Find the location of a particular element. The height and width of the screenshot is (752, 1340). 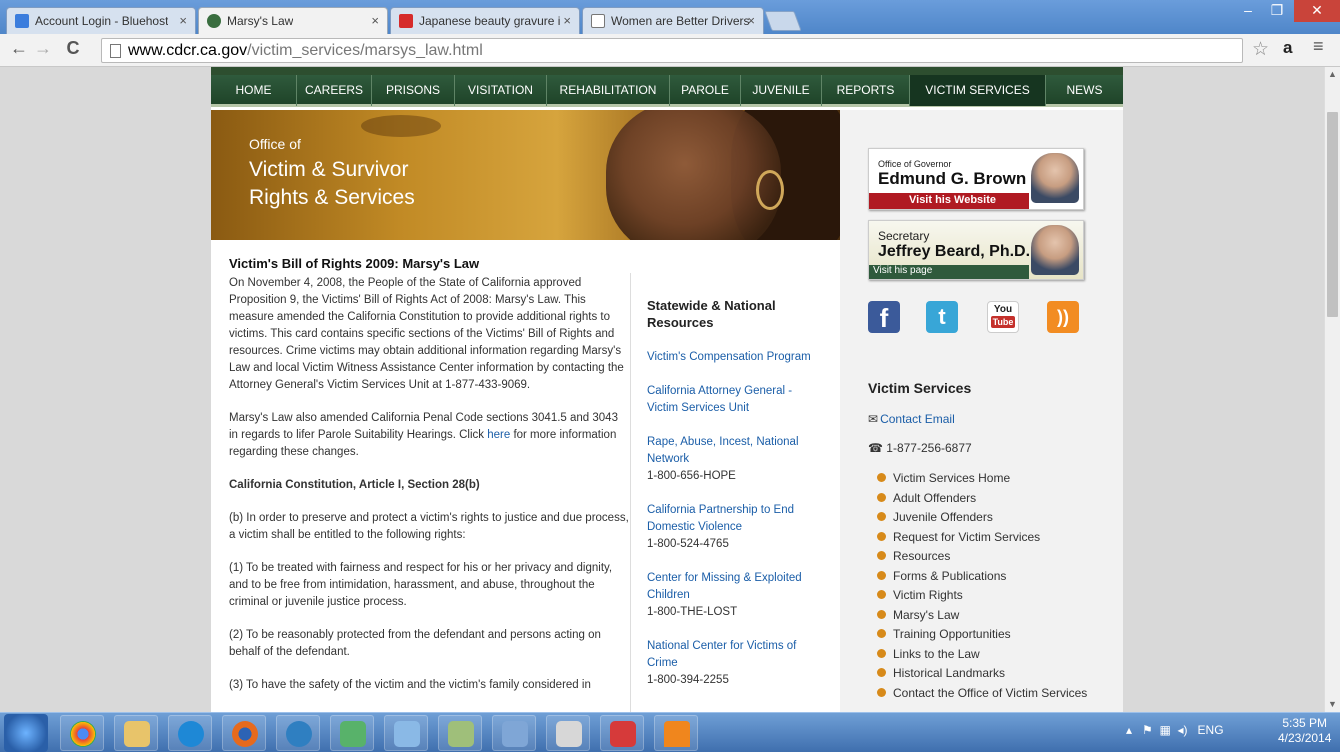

scroll-down-icon: ▼ is located at coordinates (1332, 704).